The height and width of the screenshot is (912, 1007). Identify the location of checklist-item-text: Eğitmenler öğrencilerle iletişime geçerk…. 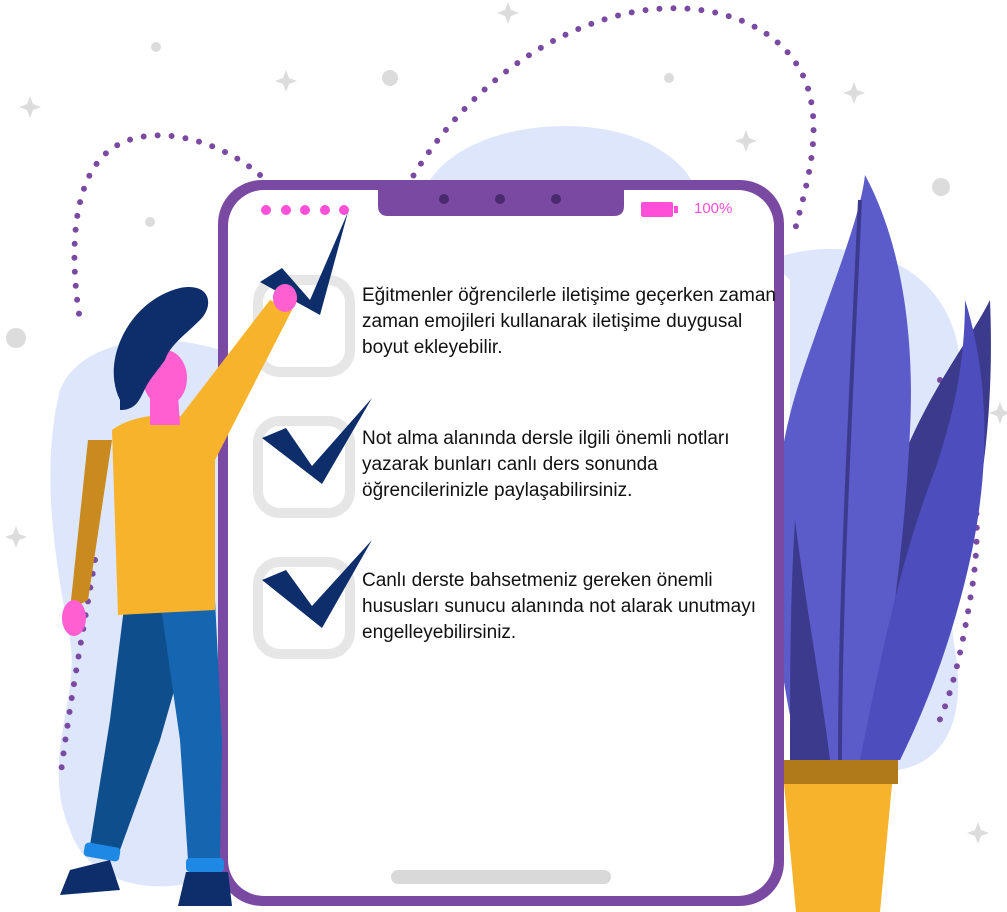
(569, 321).